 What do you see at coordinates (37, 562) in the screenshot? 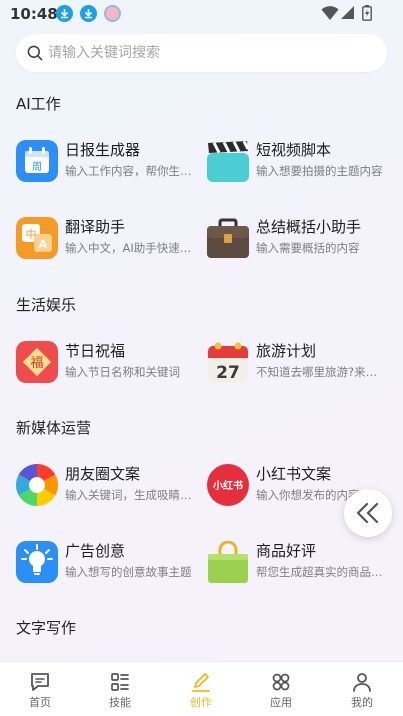
I see `lightbulb-icon` at bounding box center [37, 562].